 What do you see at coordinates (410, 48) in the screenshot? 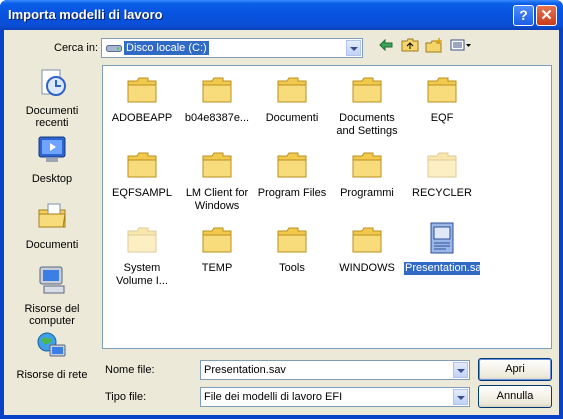
I see `up-folder-icon` at bounding box center [410, 48].